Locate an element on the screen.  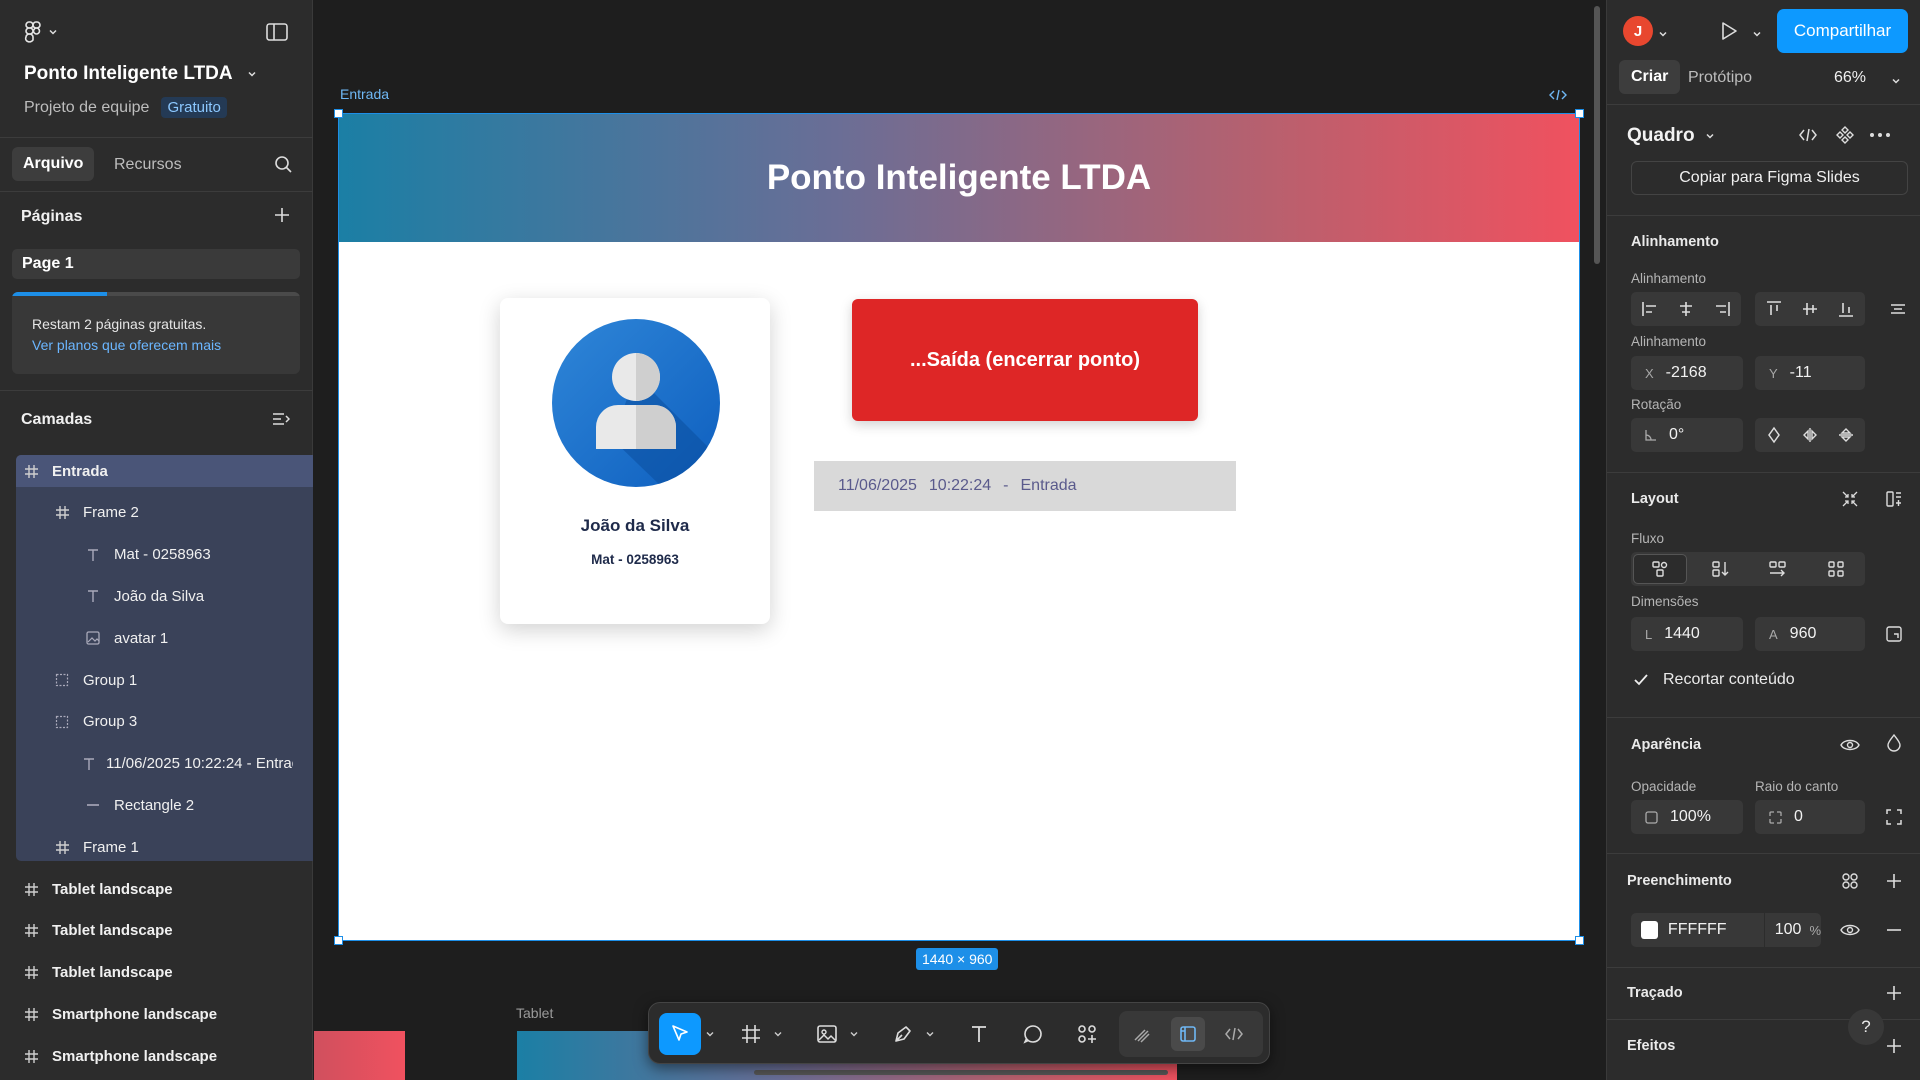
zoom-level: 66% is located at coordinates (1850, 78).